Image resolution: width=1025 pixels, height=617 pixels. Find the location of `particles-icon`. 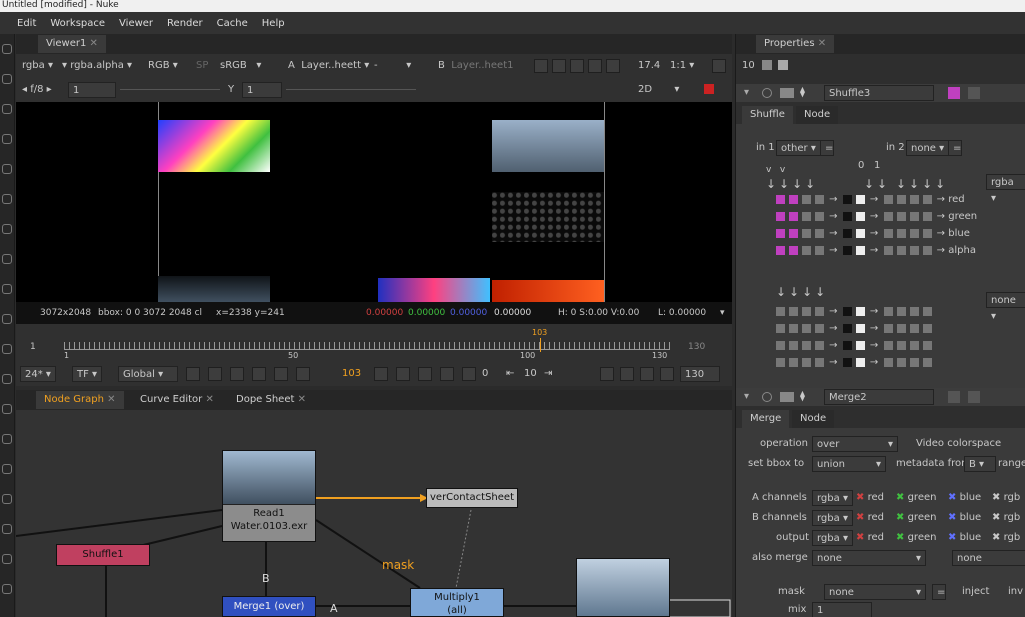

particles-icon is located at coordinates (7, 529).